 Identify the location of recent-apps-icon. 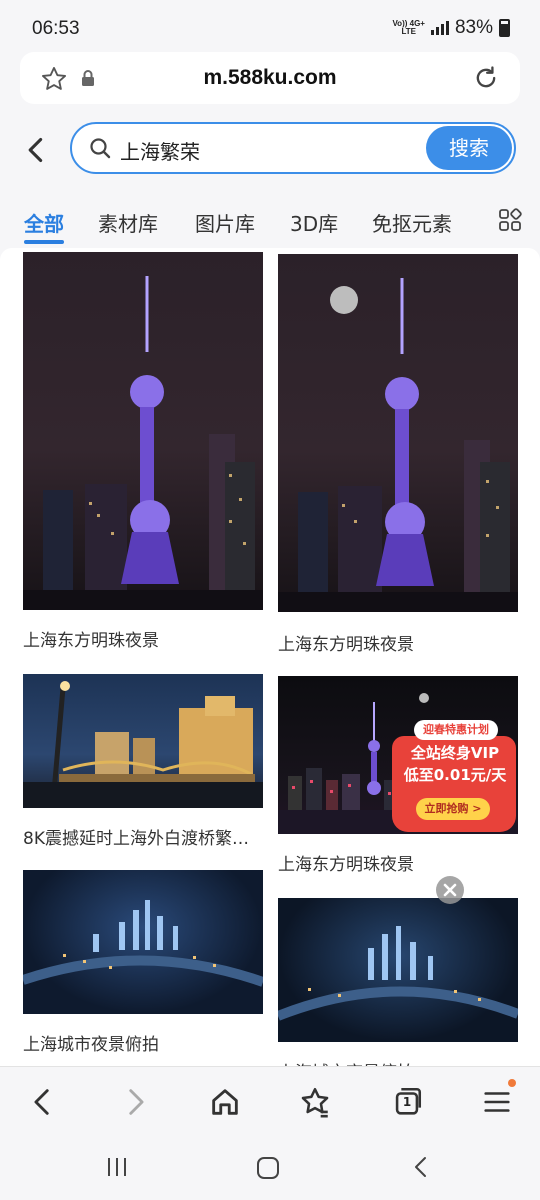
(117, 1167).